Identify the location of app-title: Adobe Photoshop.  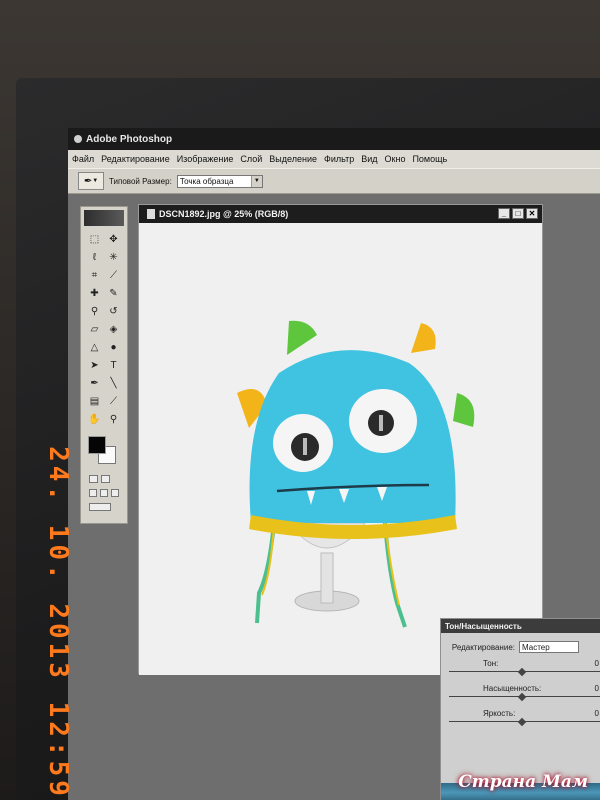
(129, 139).